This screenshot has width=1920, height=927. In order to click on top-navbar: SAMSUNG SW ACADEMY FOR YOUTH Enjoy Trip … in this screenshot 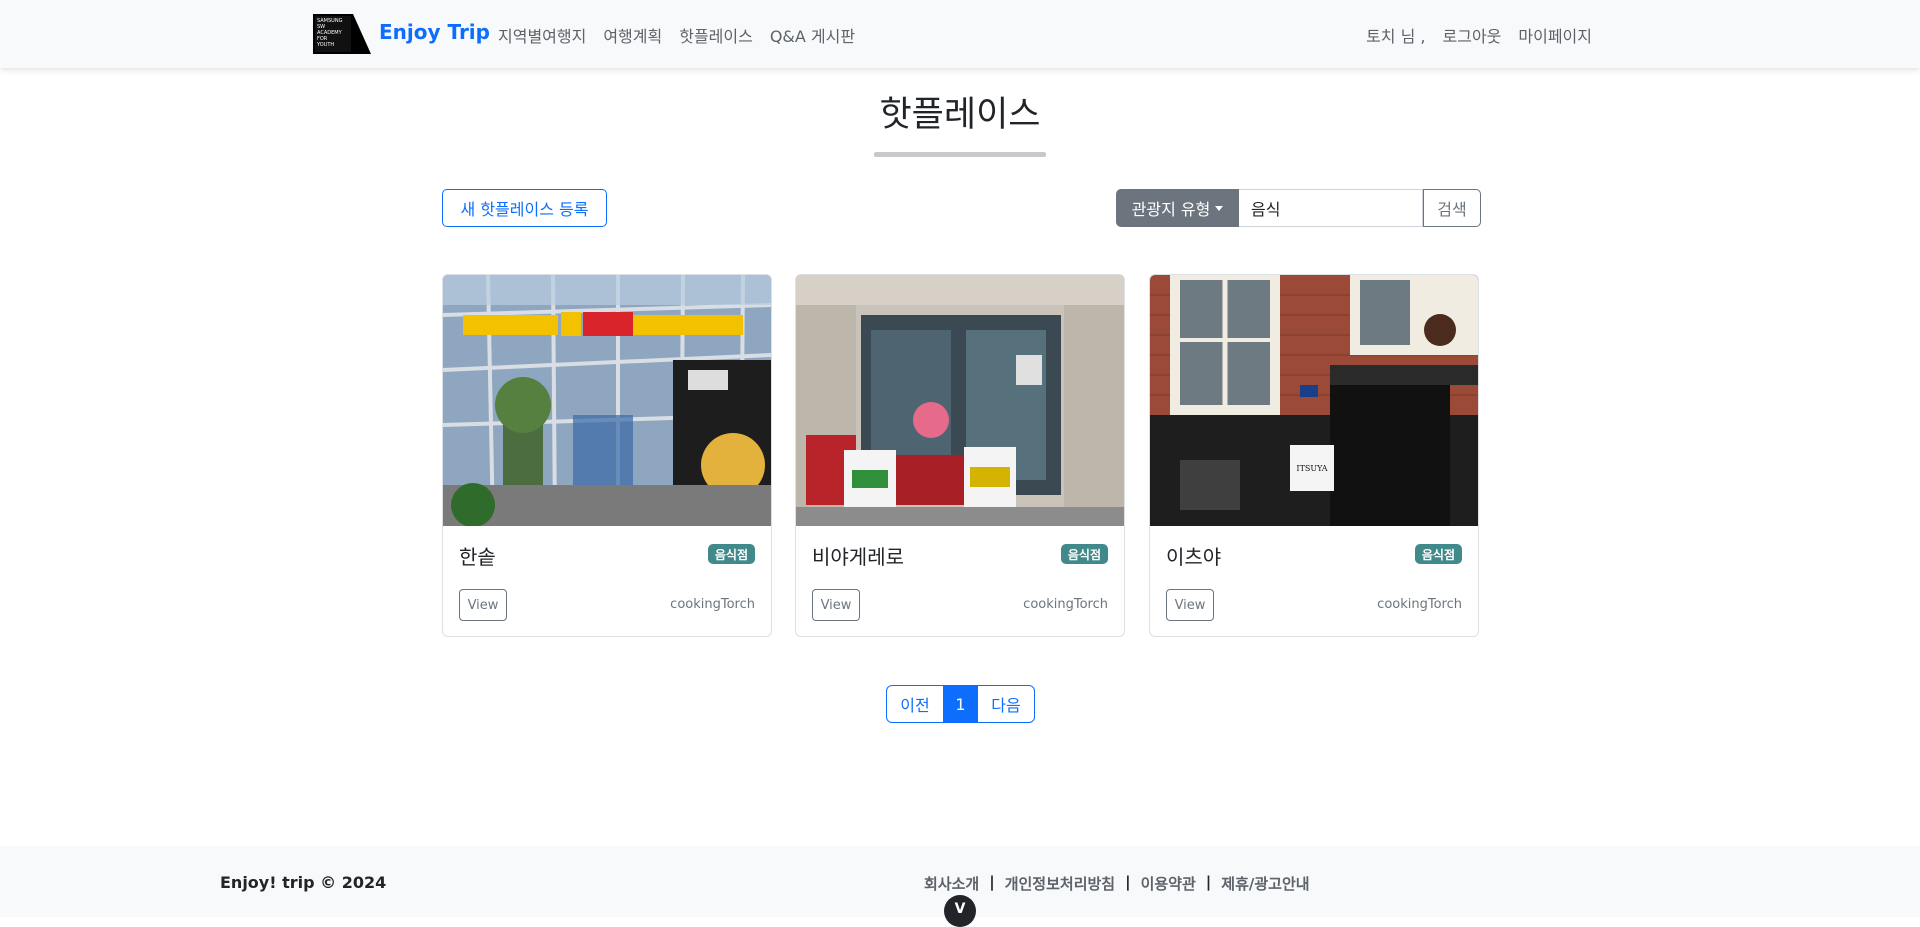, I will do `click(960, 34)`.